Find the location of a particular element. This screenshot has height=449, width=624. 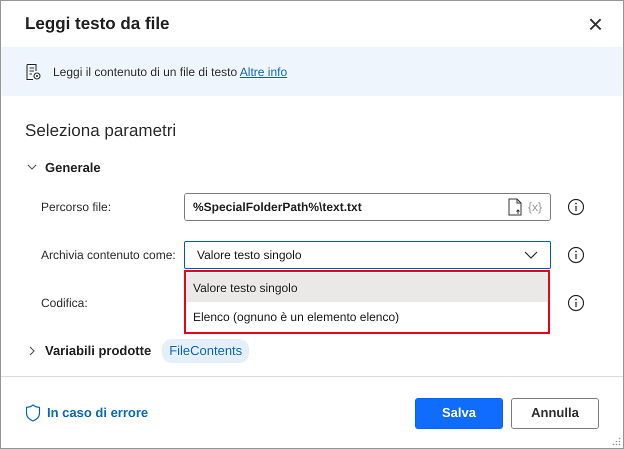

group-header: Variabili prodotte is located at coordinates (98, 350).